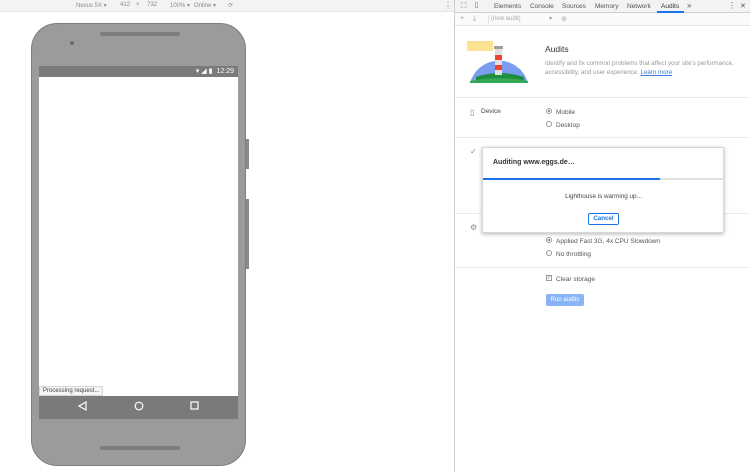  I want to click on cancel-button: Cancel, so click(603, 219).